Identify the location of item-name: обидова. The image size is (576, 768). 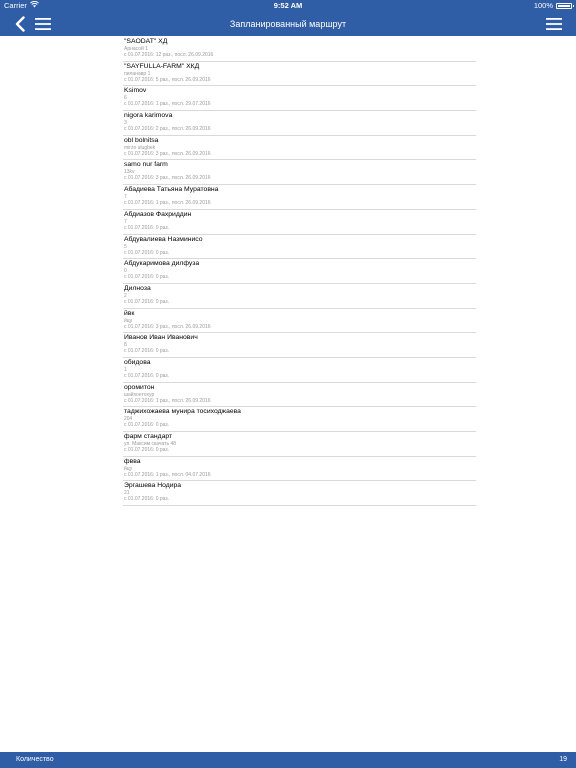
(137, 362).